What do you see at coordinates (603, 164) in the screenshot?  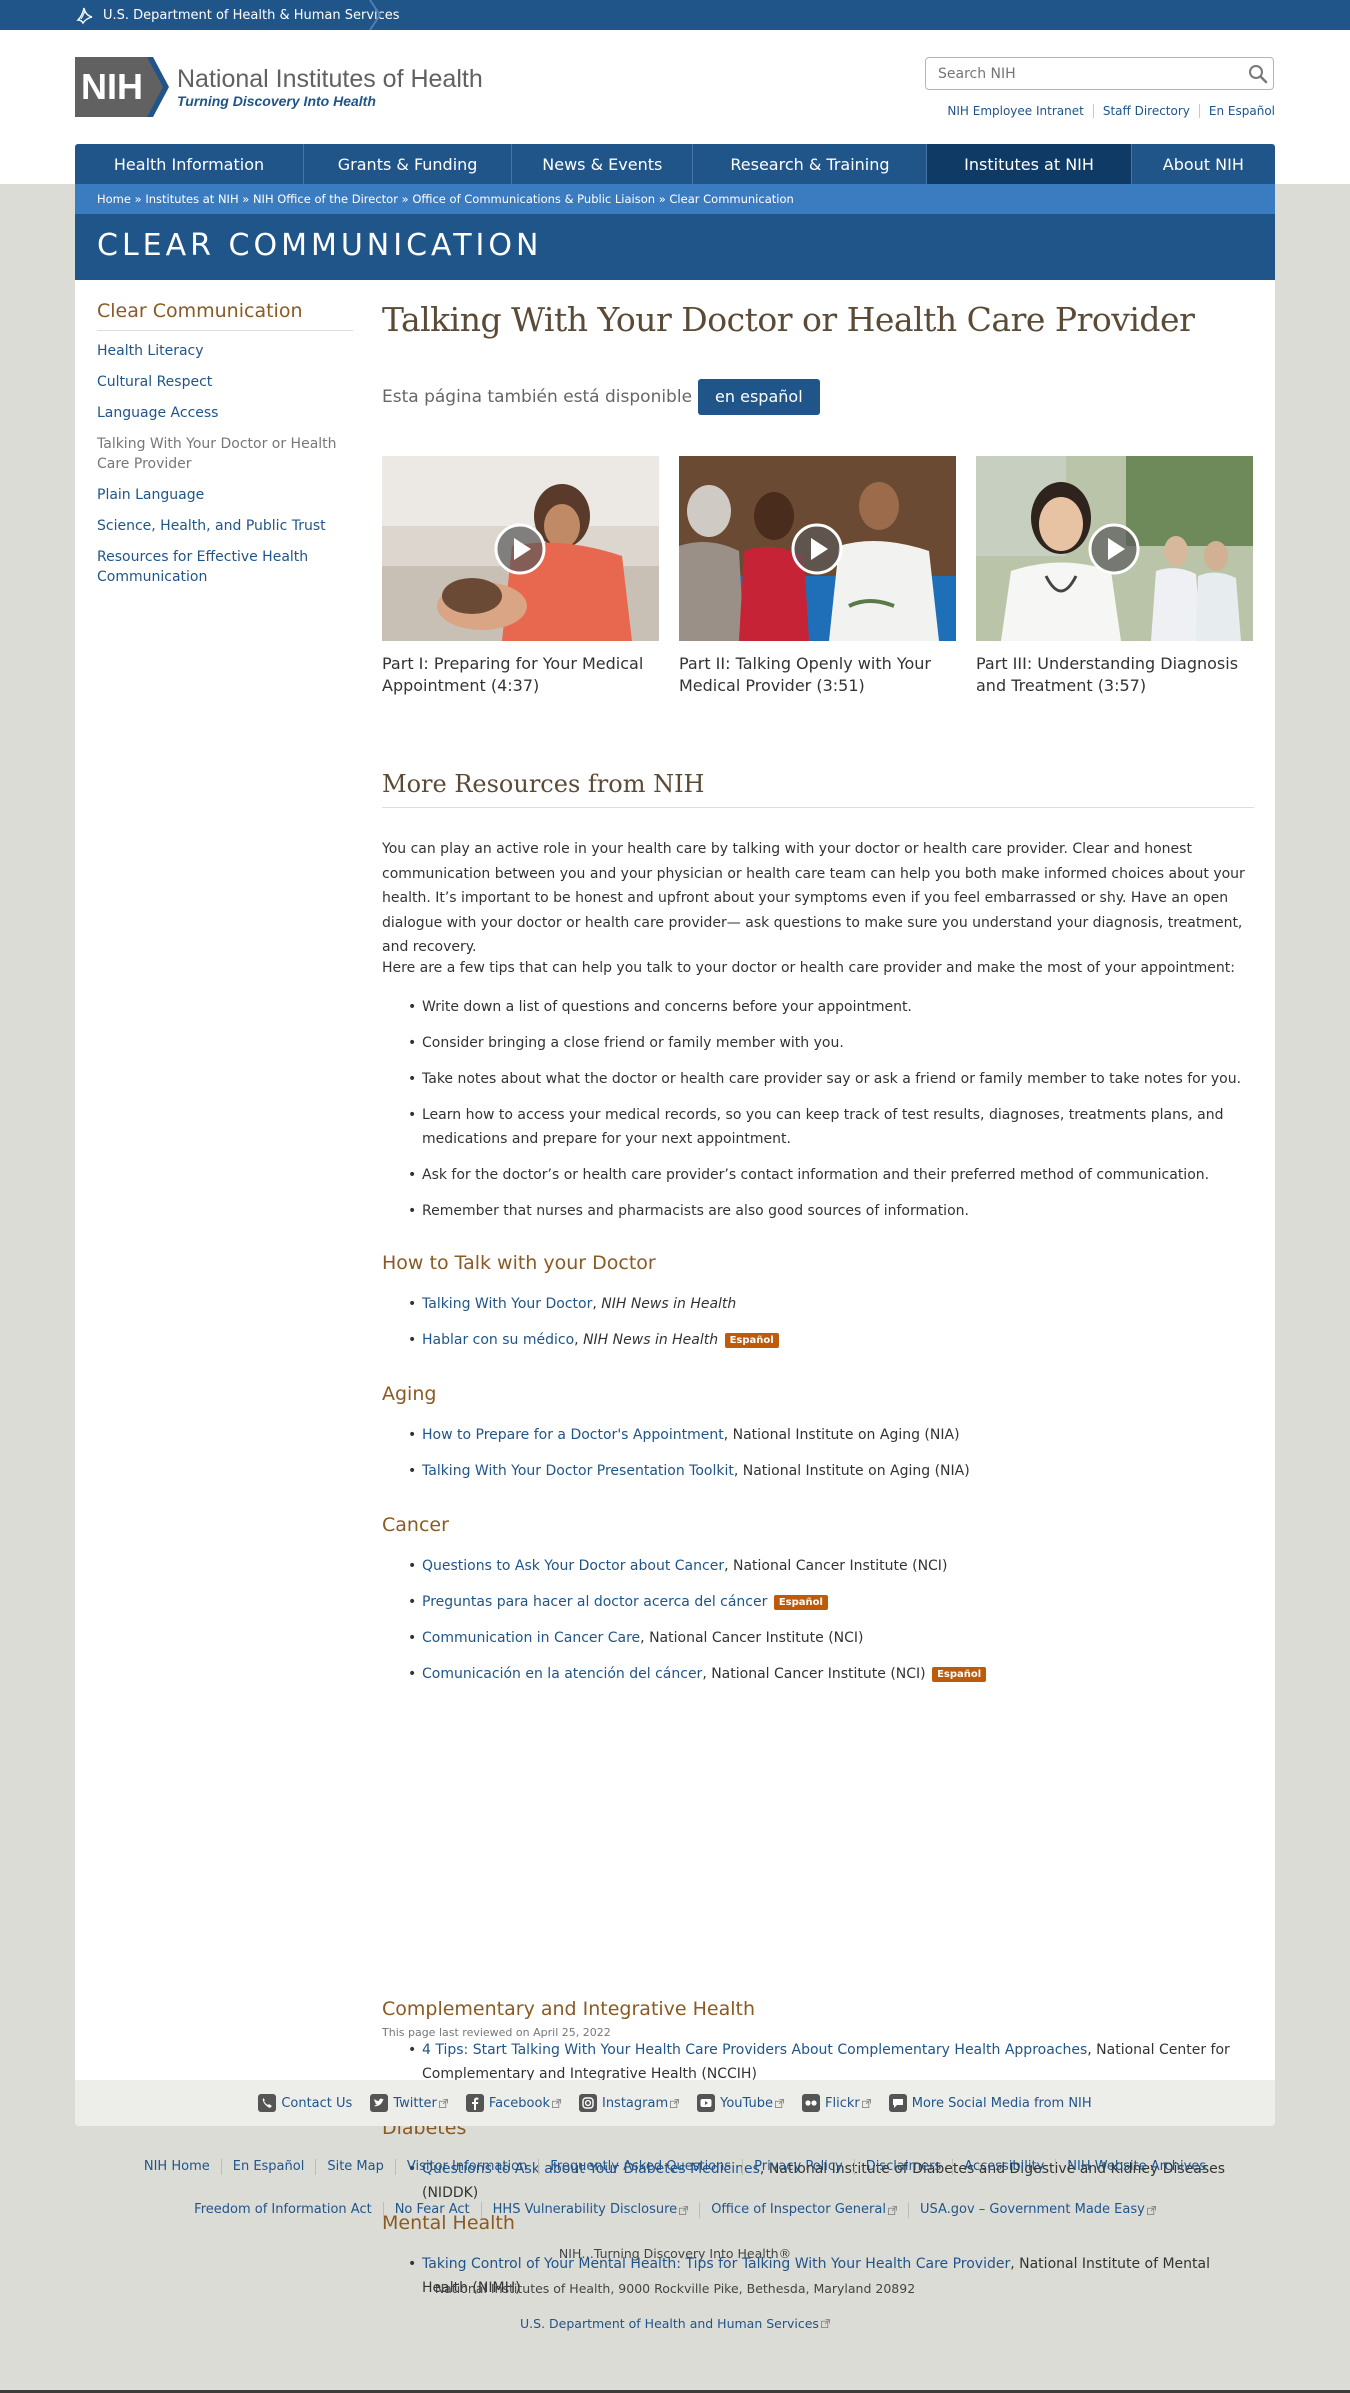 I see `nav-news-events: News & Events` at bounding box center [603, 164].